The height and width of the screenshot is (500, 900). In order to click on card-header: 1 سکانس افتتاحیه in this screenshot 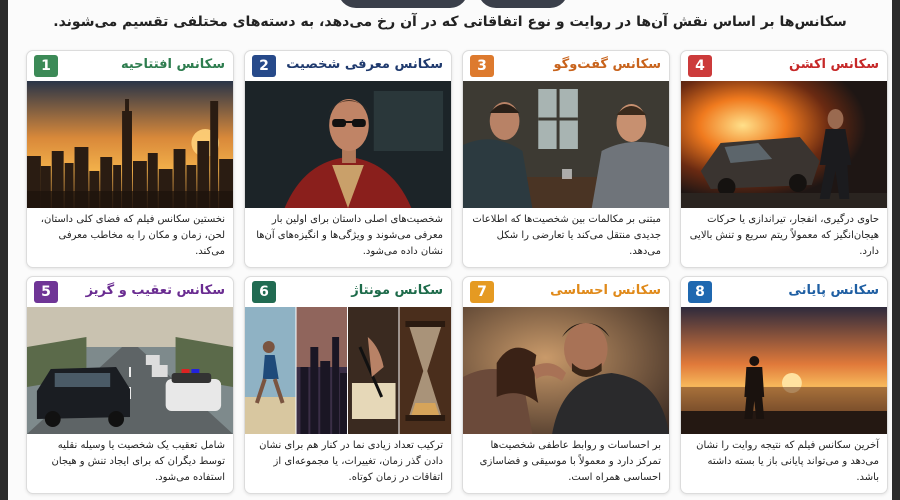, I will do `click(130, 66)`.